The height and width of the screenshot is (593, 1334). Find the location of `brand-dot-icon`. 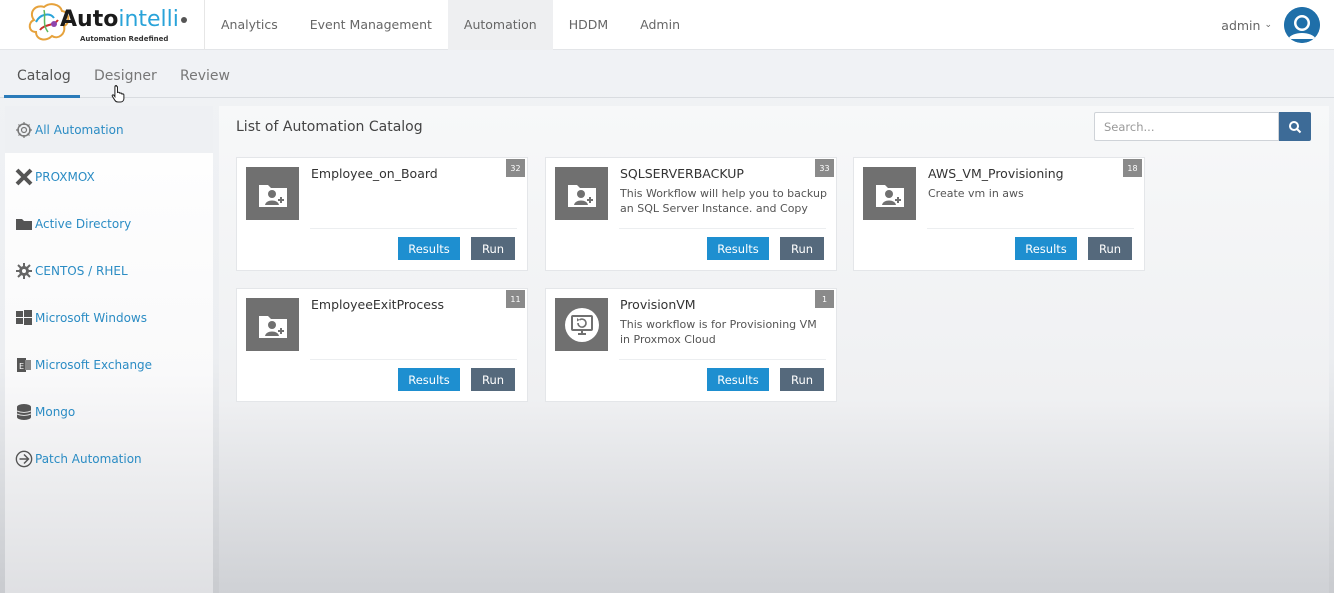

brand-dot-icon is located at coordinates (183, 19).